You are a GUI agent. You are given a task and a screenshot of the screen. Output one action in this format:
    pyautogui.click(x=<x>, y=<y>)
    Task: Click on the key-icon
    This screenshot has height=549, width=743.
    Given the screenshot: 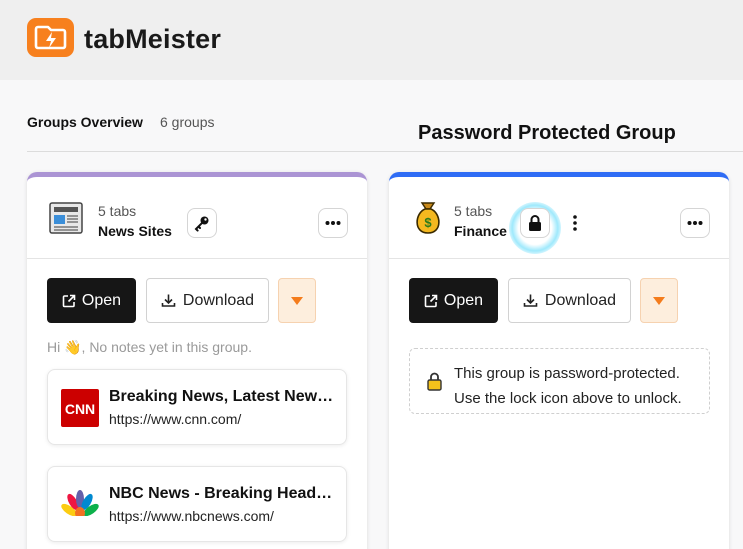 What is the action you would take?
    pyautogui.click(x=201, y=224)
    